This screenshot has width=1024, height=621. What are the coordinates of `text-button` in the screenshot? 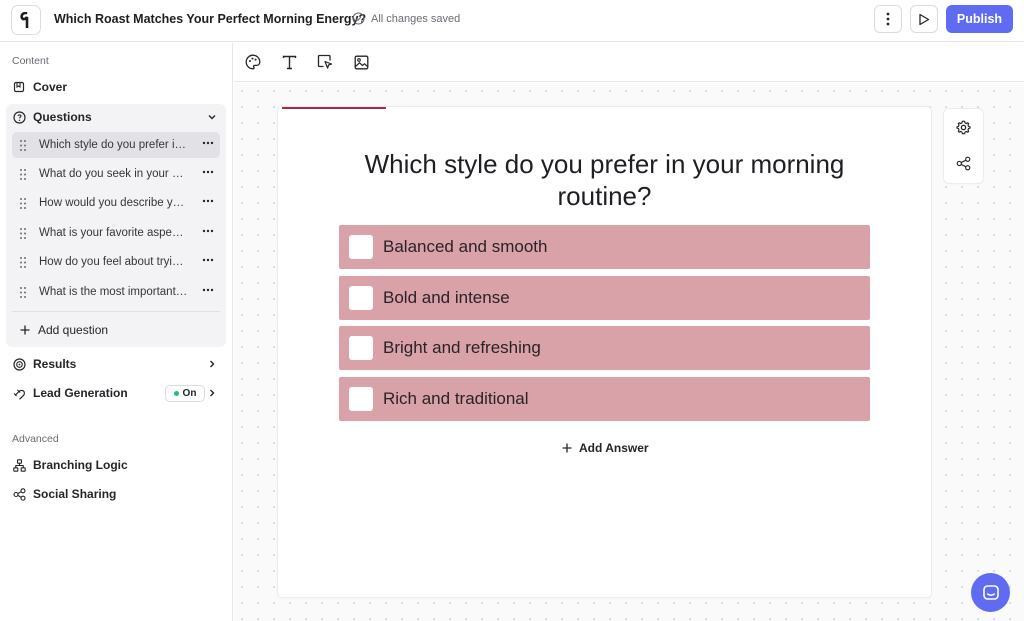 It's located at (289, 62).